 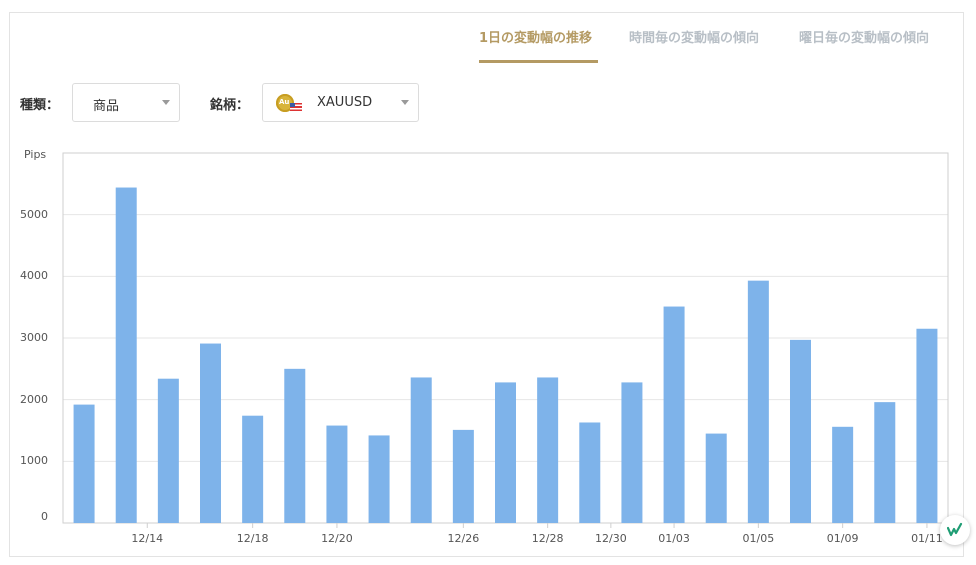 I want to click on brand-logo, so click(x=955, y=530).